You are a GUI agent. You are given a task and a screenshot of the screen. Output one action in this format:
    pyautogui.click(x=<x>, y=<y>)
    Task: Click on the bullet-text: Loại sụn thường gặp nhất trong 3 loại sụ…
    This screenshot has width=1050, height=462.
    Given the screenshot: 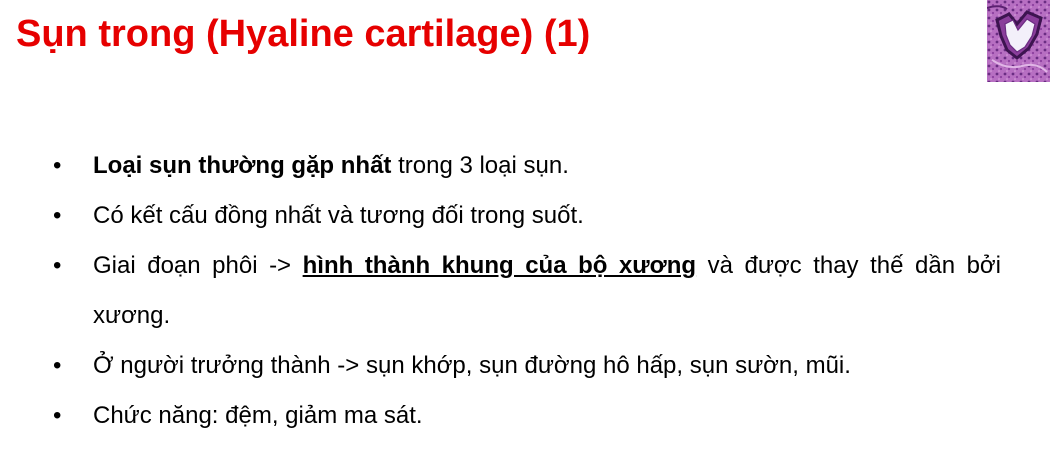 What is the action you would take?
    pyautogui.click(x=547, y=166)
    